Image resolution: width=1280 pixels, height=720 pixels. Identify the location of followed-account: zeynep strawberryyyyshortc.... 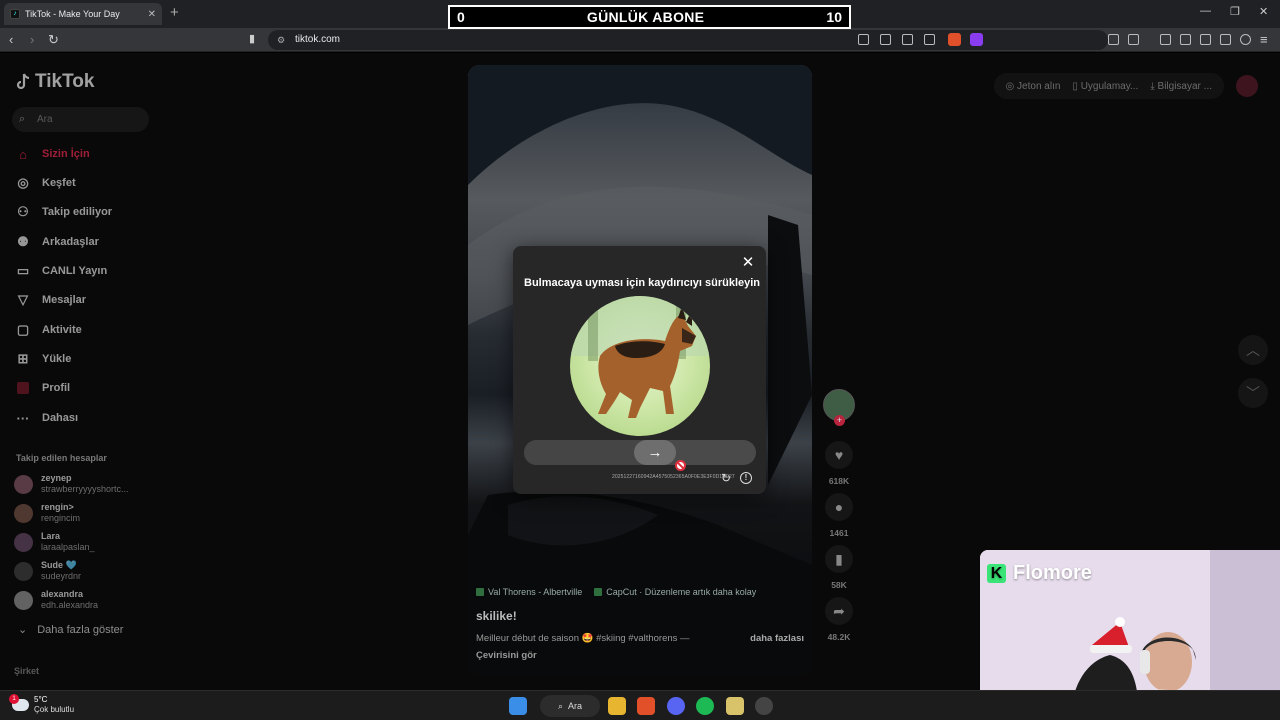
(71, 484).